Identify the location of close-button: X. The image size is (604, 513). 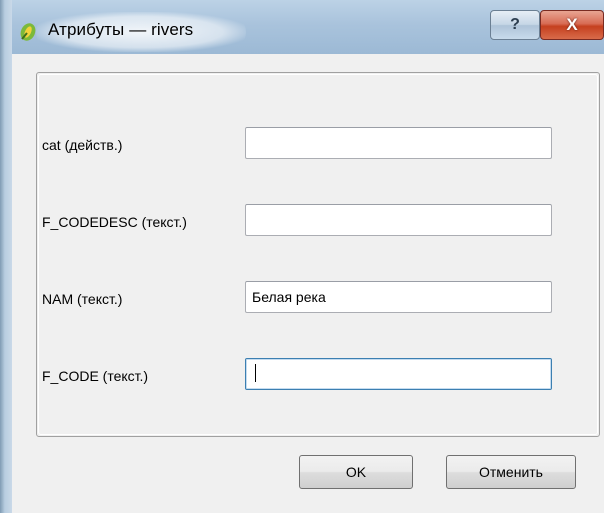
(572, 25).